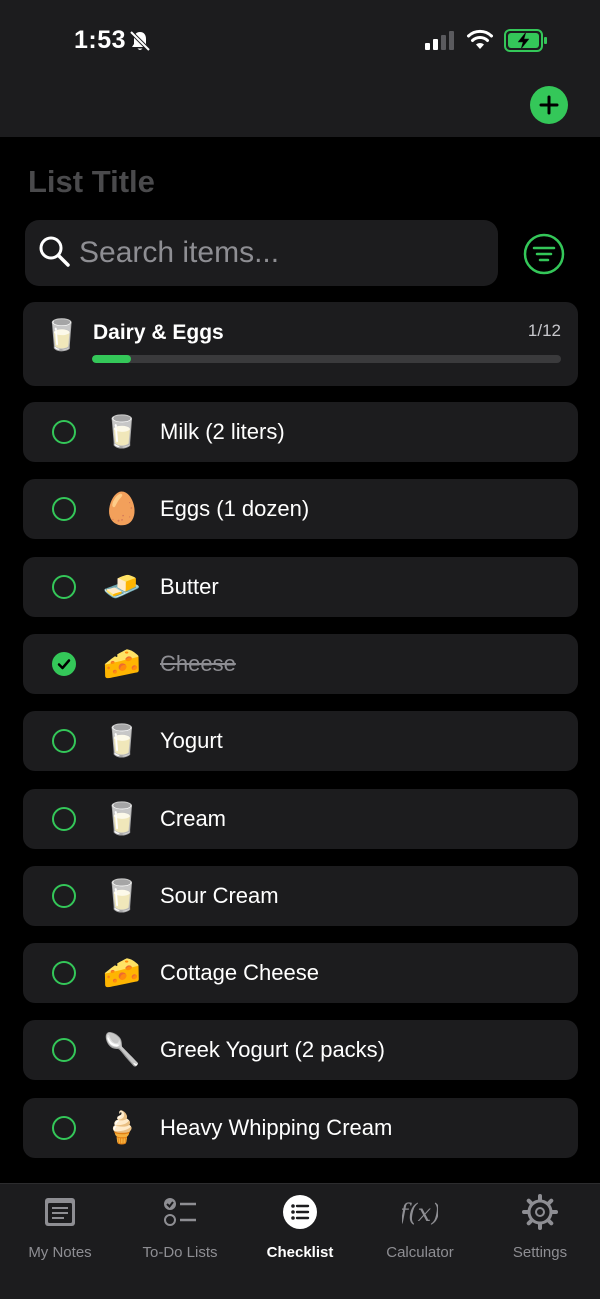 This screenshot has width=600, height=1299. Describe the element at coordinates (300, 664) in the screenshot. I see `list-item: 🧀 Cheese` at that location.